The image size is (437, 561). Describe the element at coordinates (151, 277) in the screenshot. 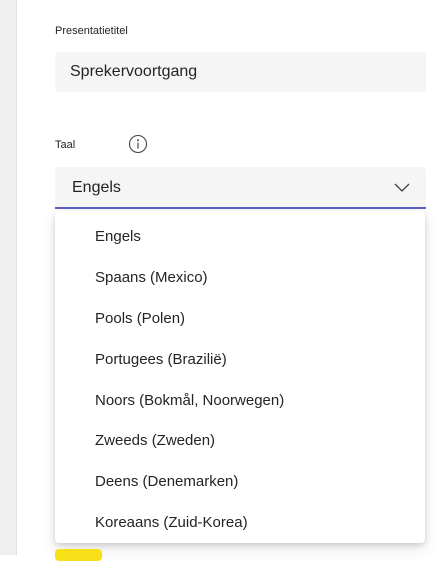

I see `language-option-spaans: Spaans (Mexico)` at that location.